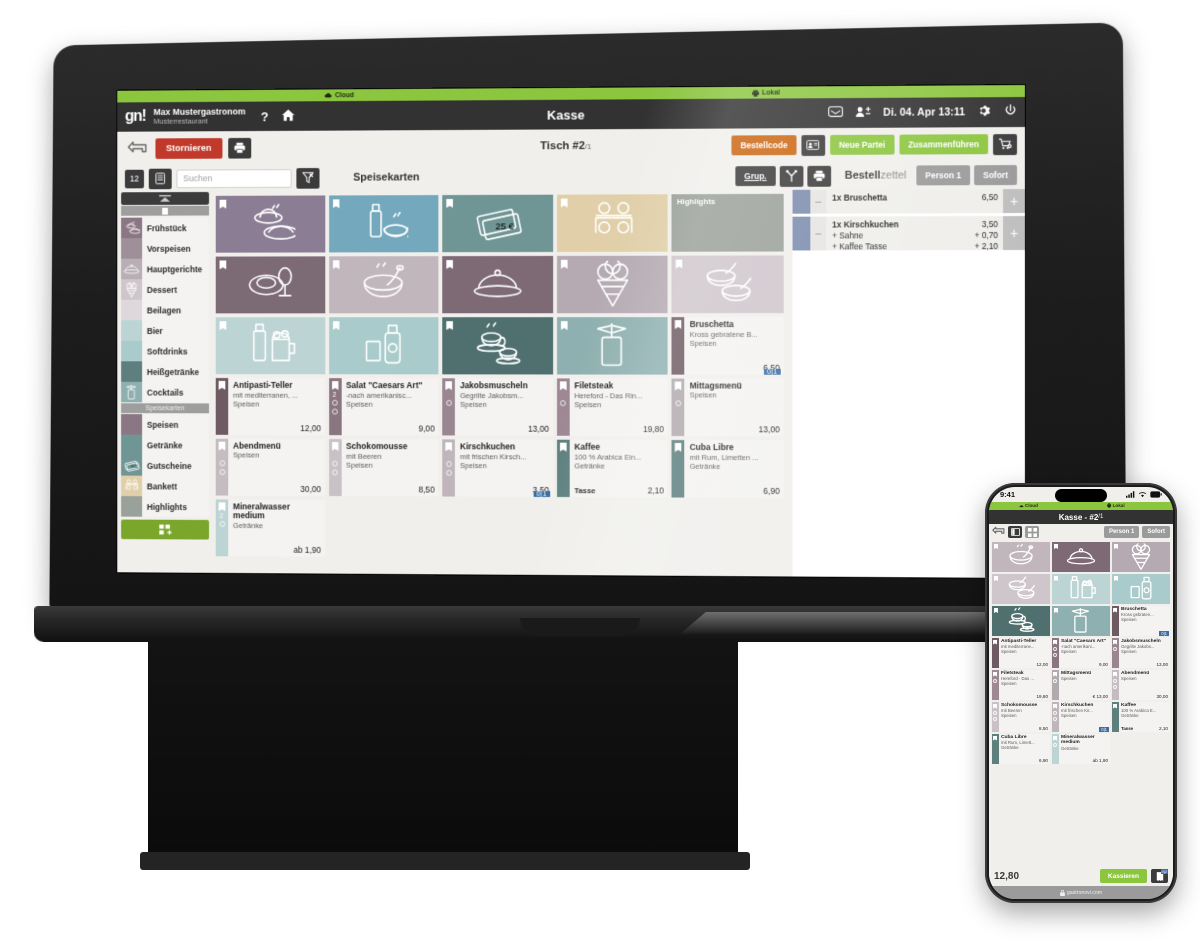  I want to click on gear-icon, so click(984, 112).